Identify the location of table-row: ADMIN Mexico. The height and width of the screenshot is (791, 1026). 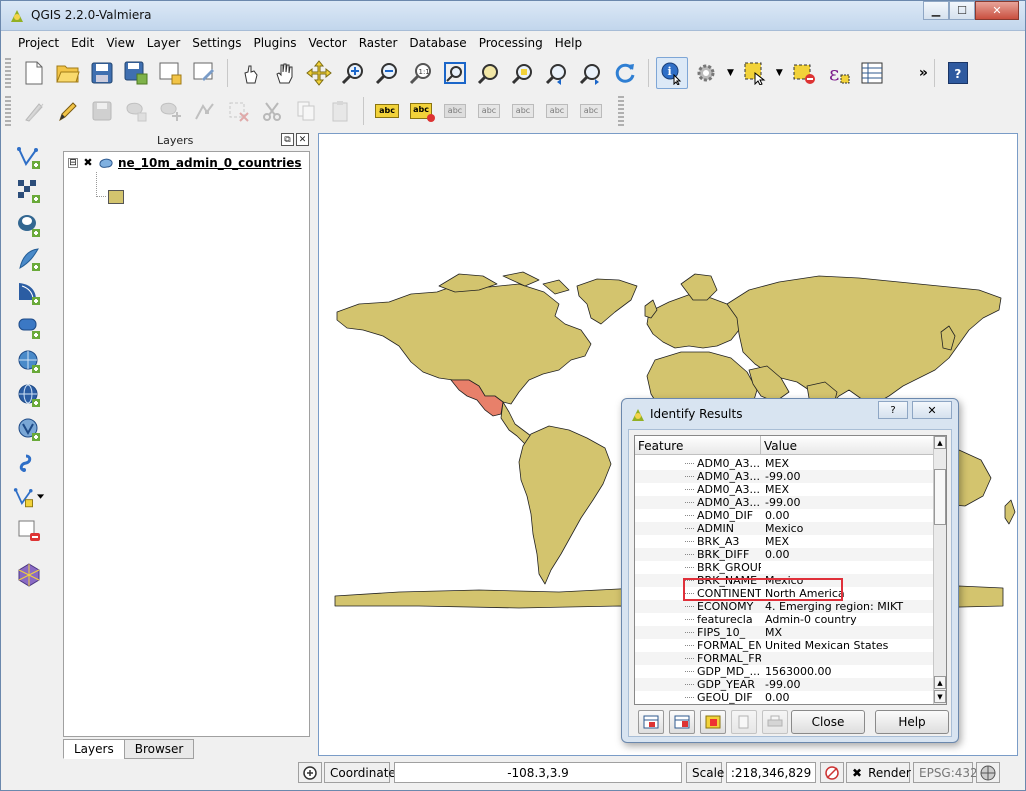
(785, 528).